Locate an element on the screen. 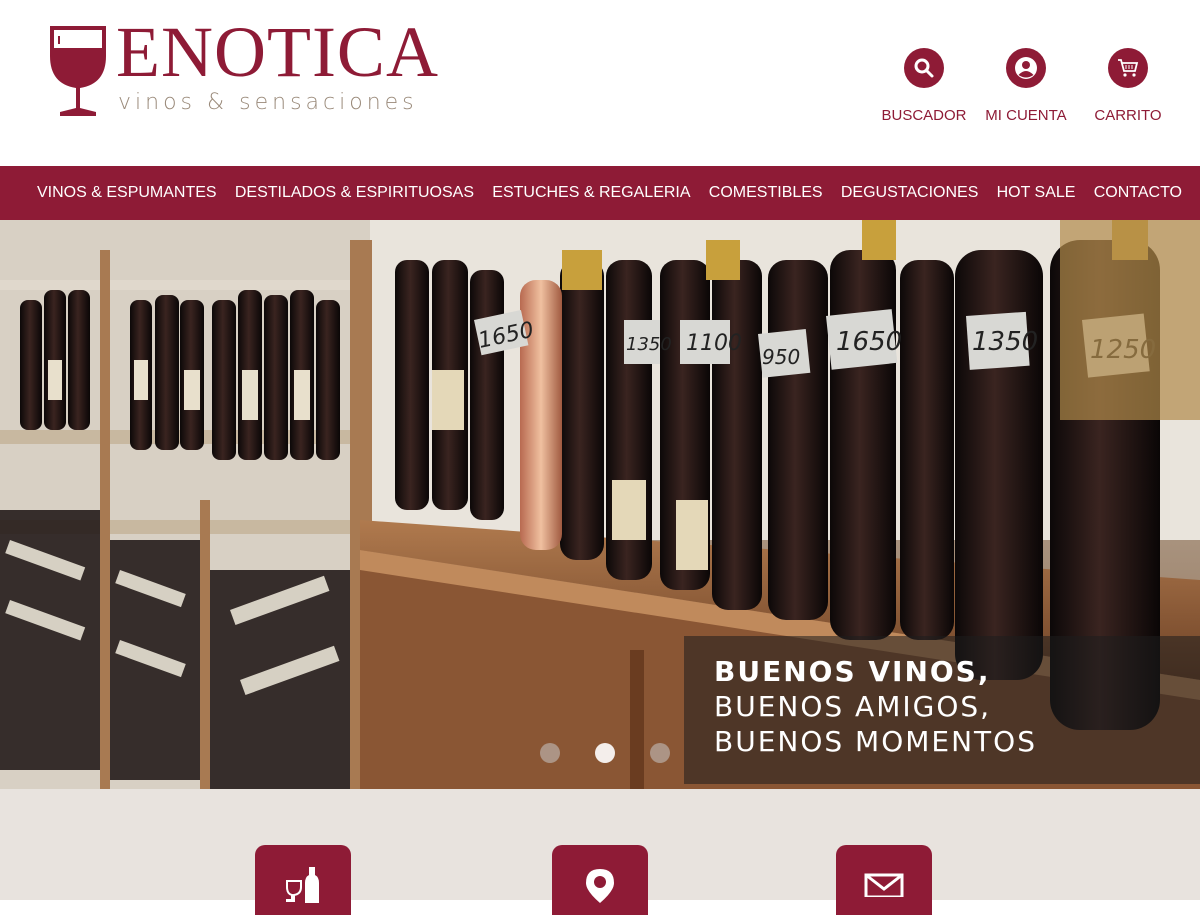  slider-dots is located at coordinates (605, 753).